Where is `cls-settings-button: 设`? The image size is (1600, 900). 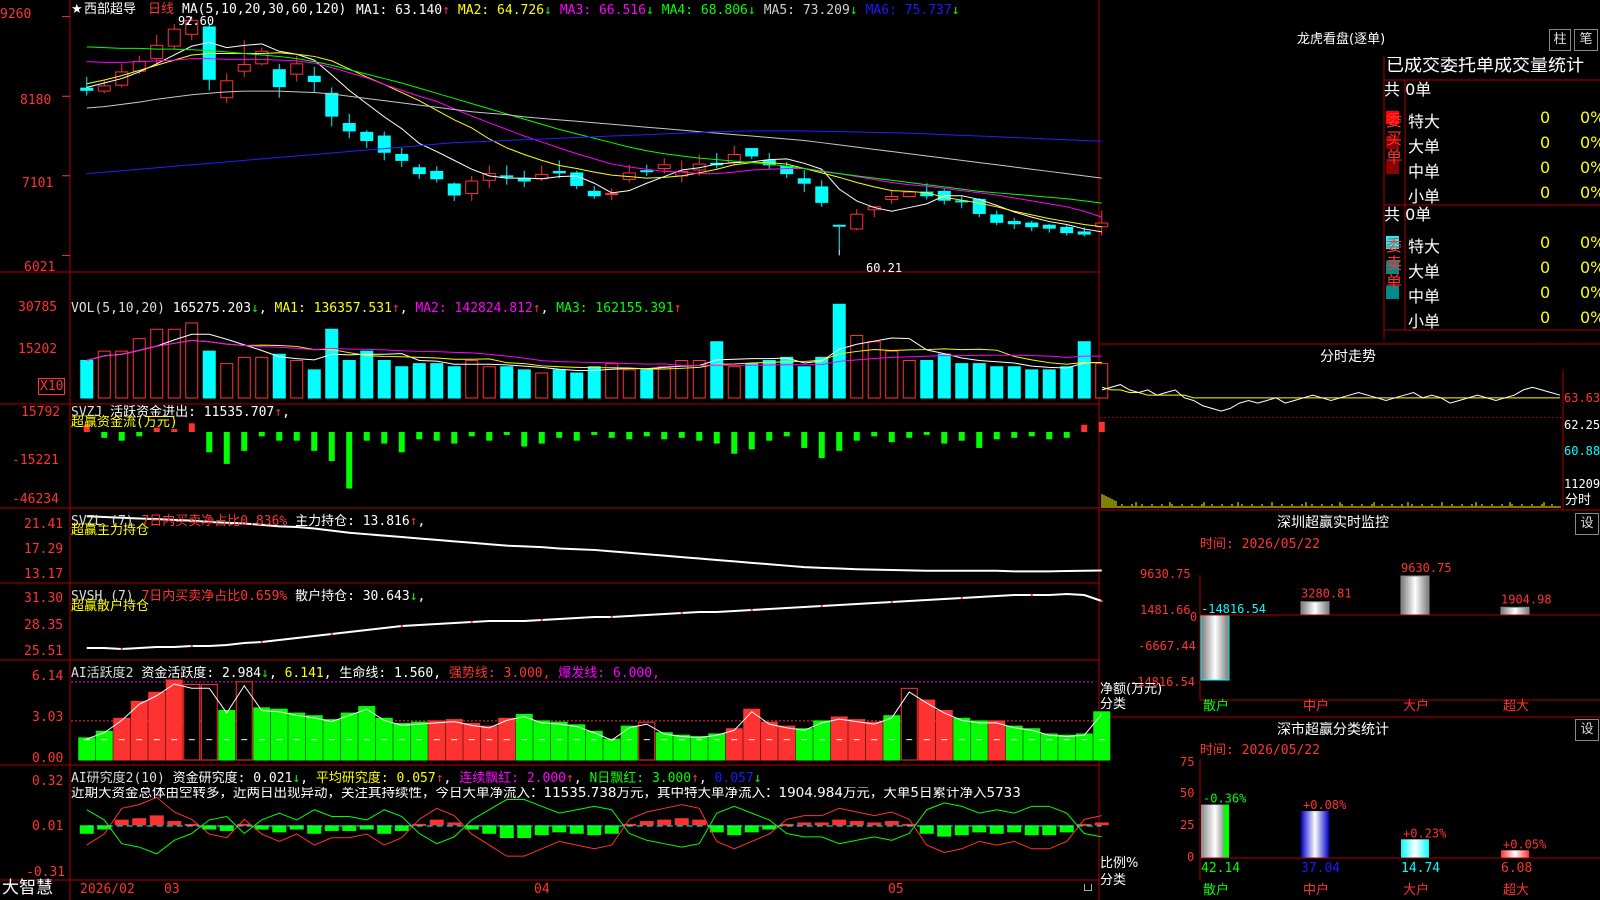 cls-settings-button: 设 is located at coordinates (1587, 730).